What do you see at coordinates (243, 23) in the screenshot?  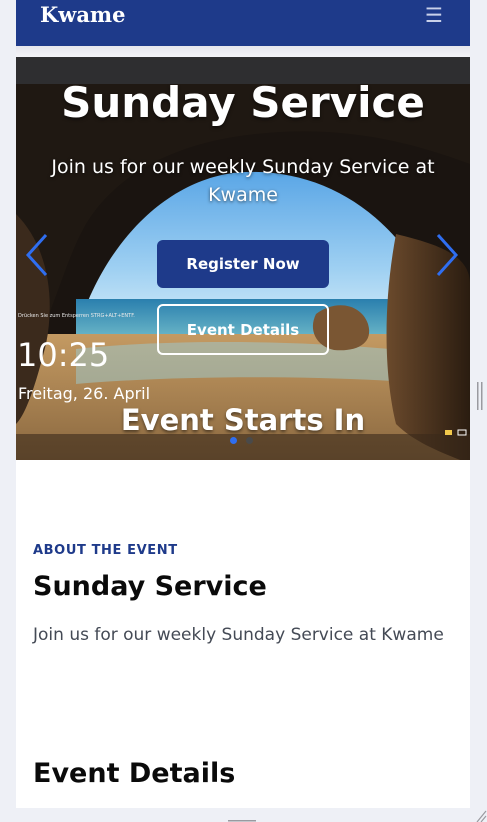 I see `navbar: Kwame ☰` at bounding box center [243, 23].